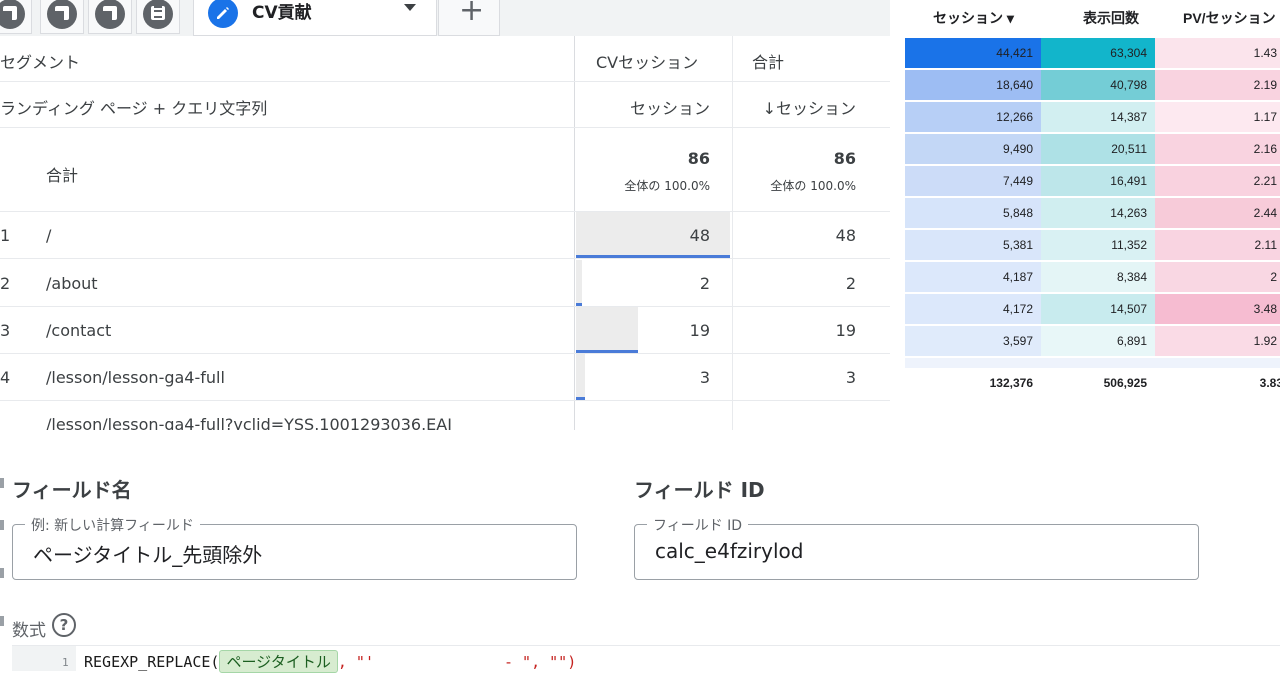 This screenshot has width=1280, height=673. What do you see at coordinates (1217, 181) in the screenshot?
I see `table-cell: 2.21` at bounding box center [1217, 181].